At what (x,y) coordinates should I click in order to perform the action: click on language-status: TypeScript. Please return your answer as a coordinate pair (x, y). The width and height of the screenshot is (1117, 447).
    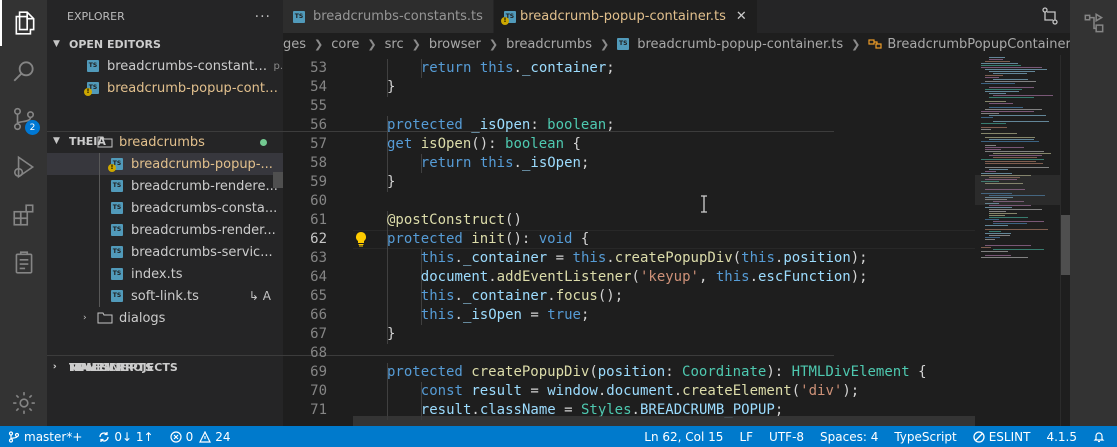
    Looking at the image, I should click on (925, 436).